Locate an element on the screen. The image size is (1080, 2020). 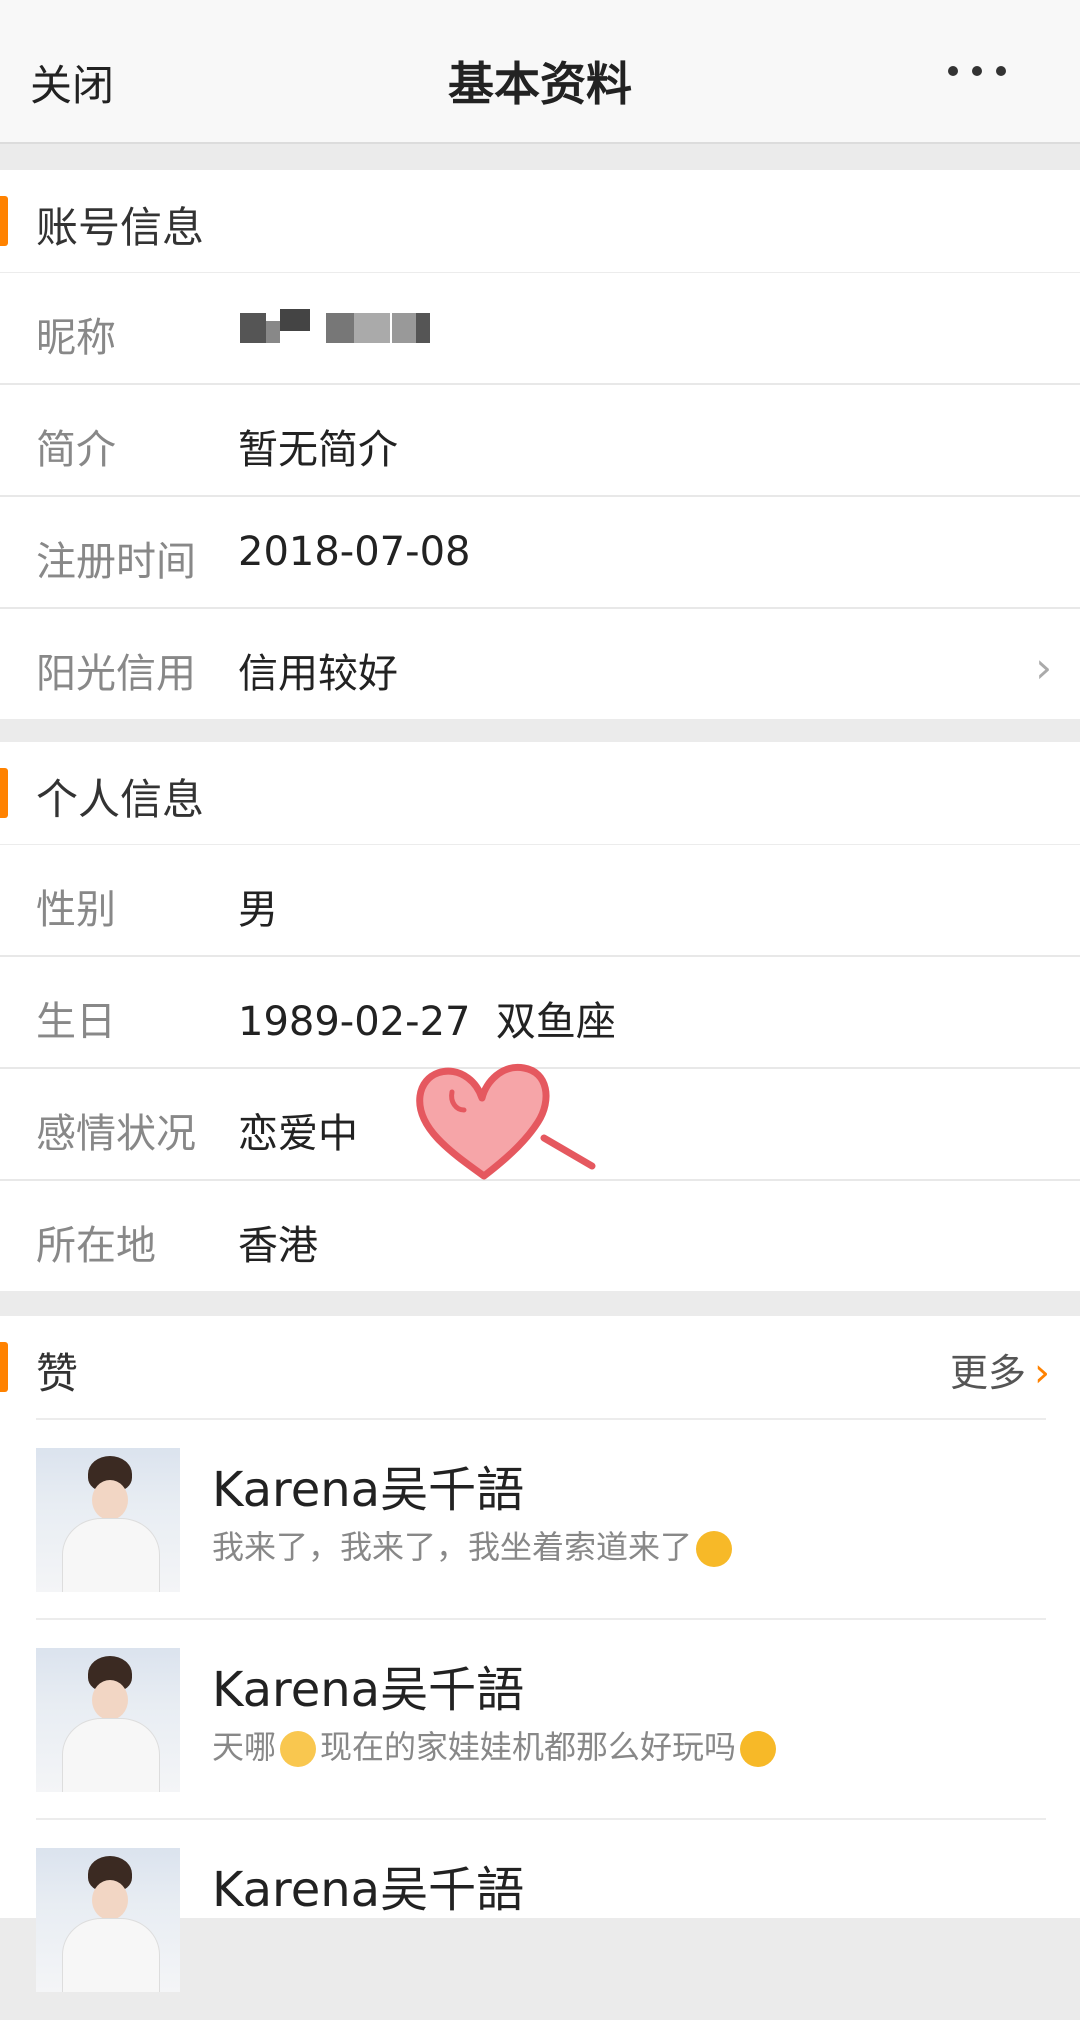
upside-down-emoji-icon is located at coordinates (758, 1749).